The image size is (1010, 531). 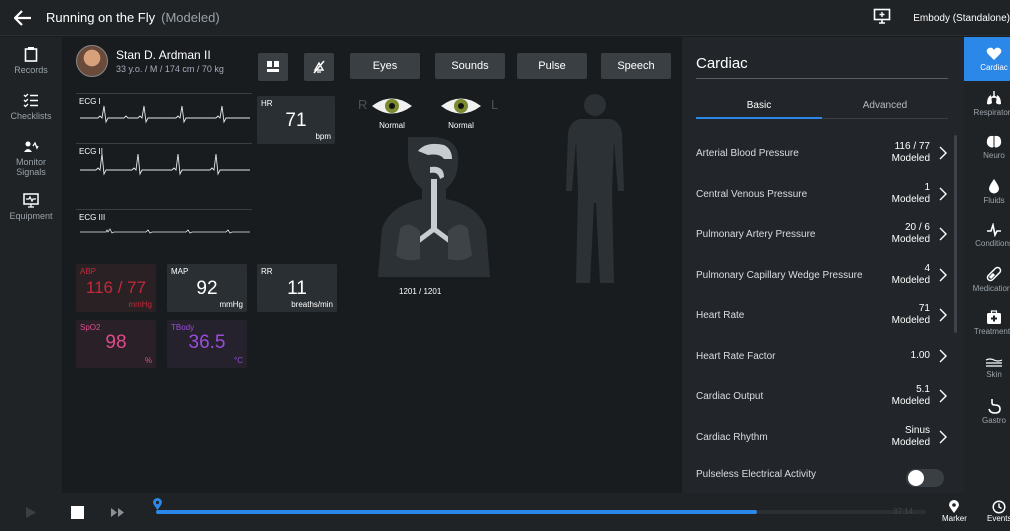 I want to click on panel-scrollbar, so click(x=955, y=234).